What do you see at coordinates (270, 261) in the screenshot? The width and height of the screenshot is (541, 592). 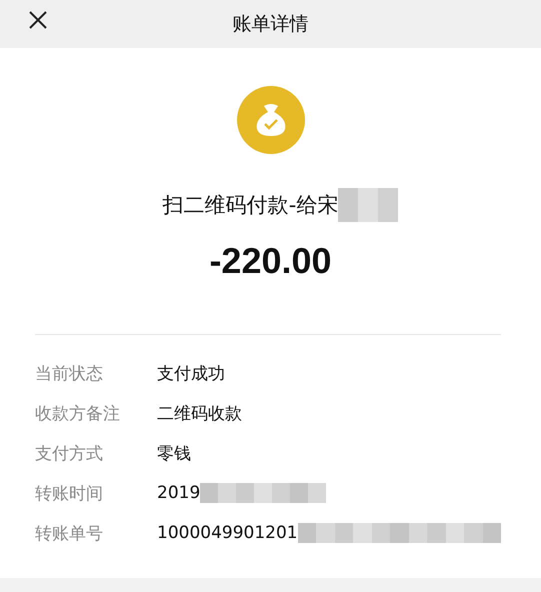 I see `amount: -220.00` at bounding box center [270, 261].